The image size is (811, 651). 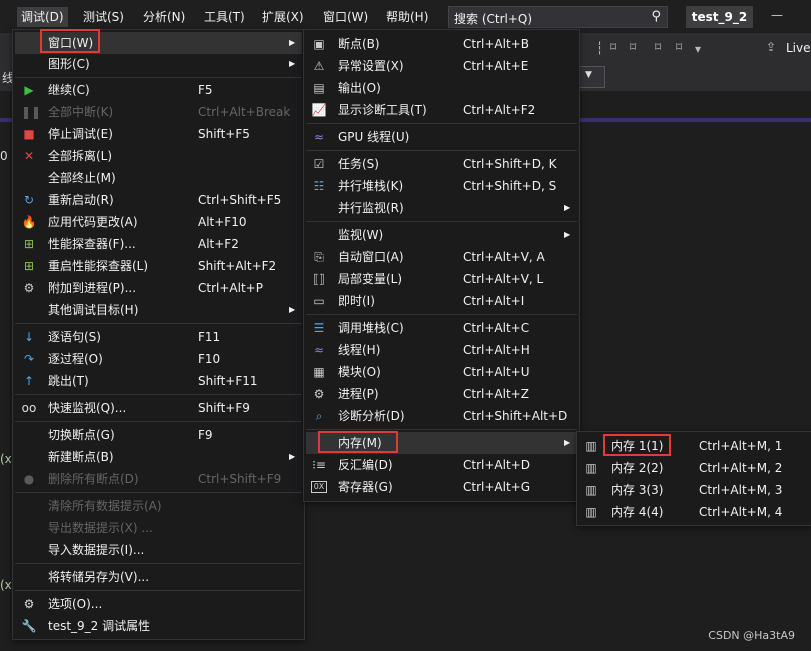 What do you see at coordinates (371, 186) in the screenshot?
I see `menu-item-label: 并行堆栈(K)` at bounding box center [371, 186].